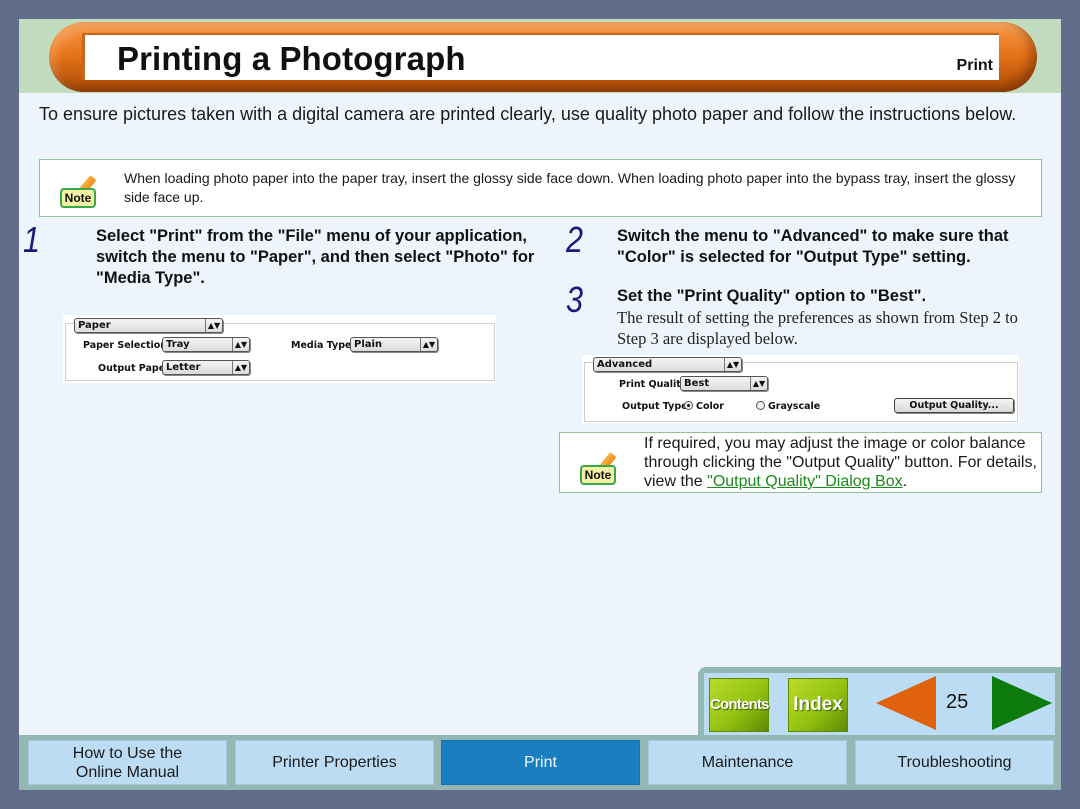 The height and width of the screenshot is (809, 1080). I want to click on tab-how-to-use: How to Use the Online Manual, so click(127, 762).